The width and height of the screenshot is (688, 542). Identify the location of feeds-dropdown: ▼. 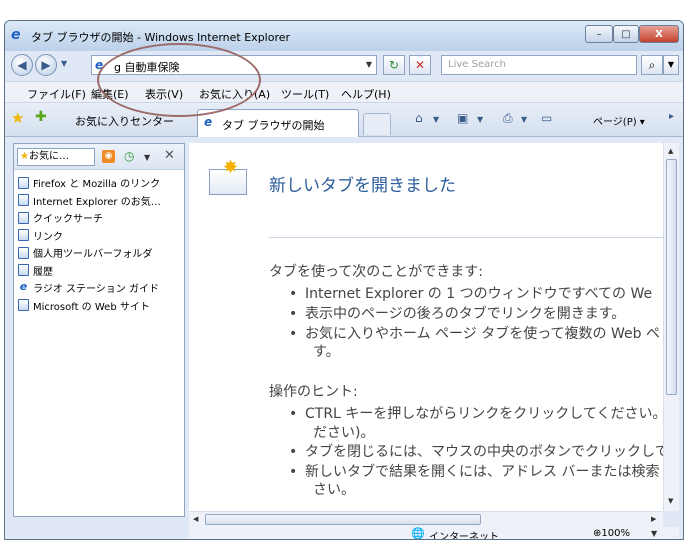
(480, 119).